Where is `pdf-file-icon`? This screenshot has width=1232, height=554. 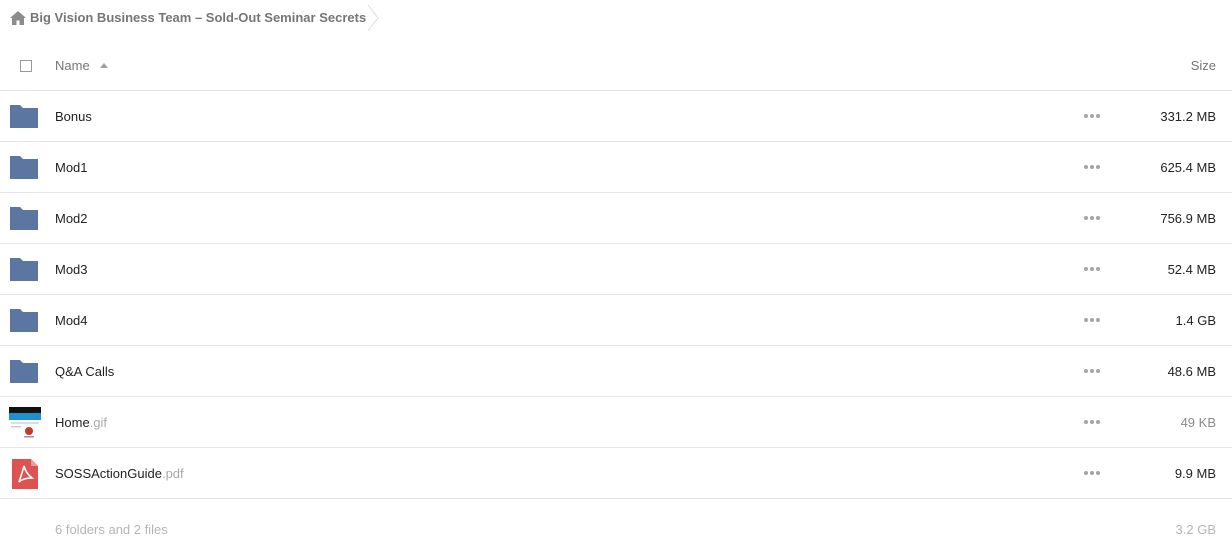 pdf-file-icon is located at coordinates (25, 474).